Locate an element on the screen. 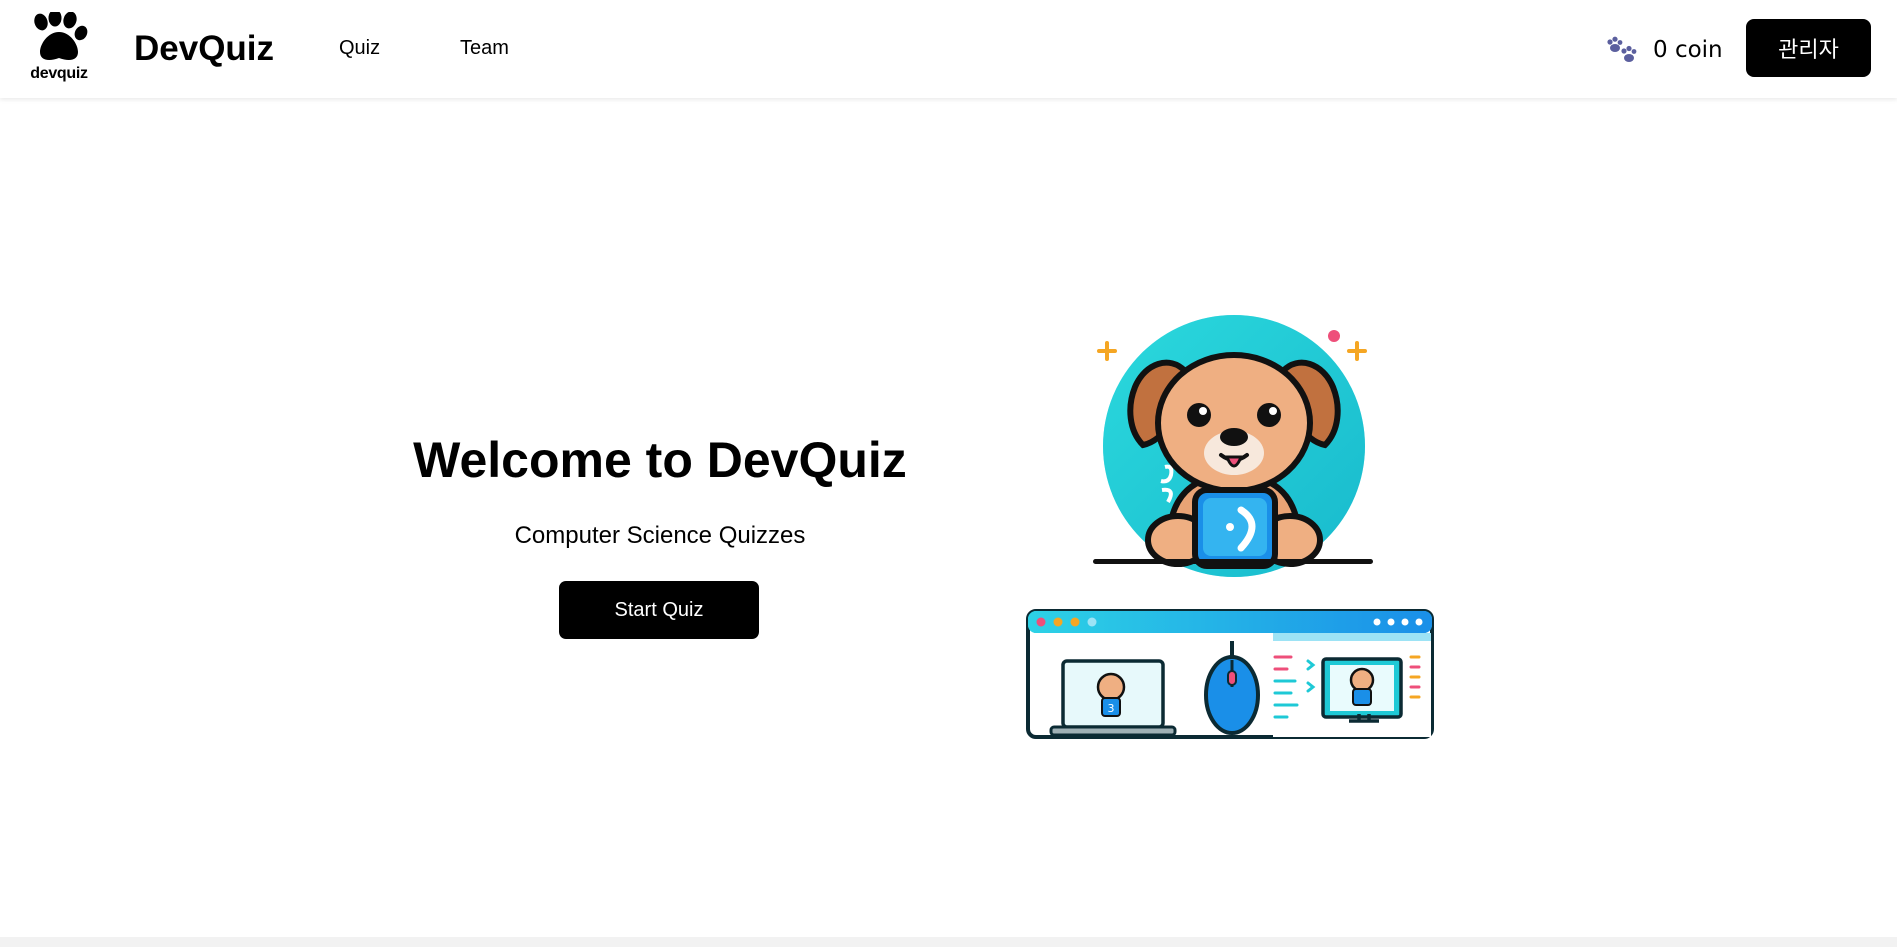 This screenshot has height=947, width=1897. coin-count: 0 coin is located at coordinates (1688, 50).